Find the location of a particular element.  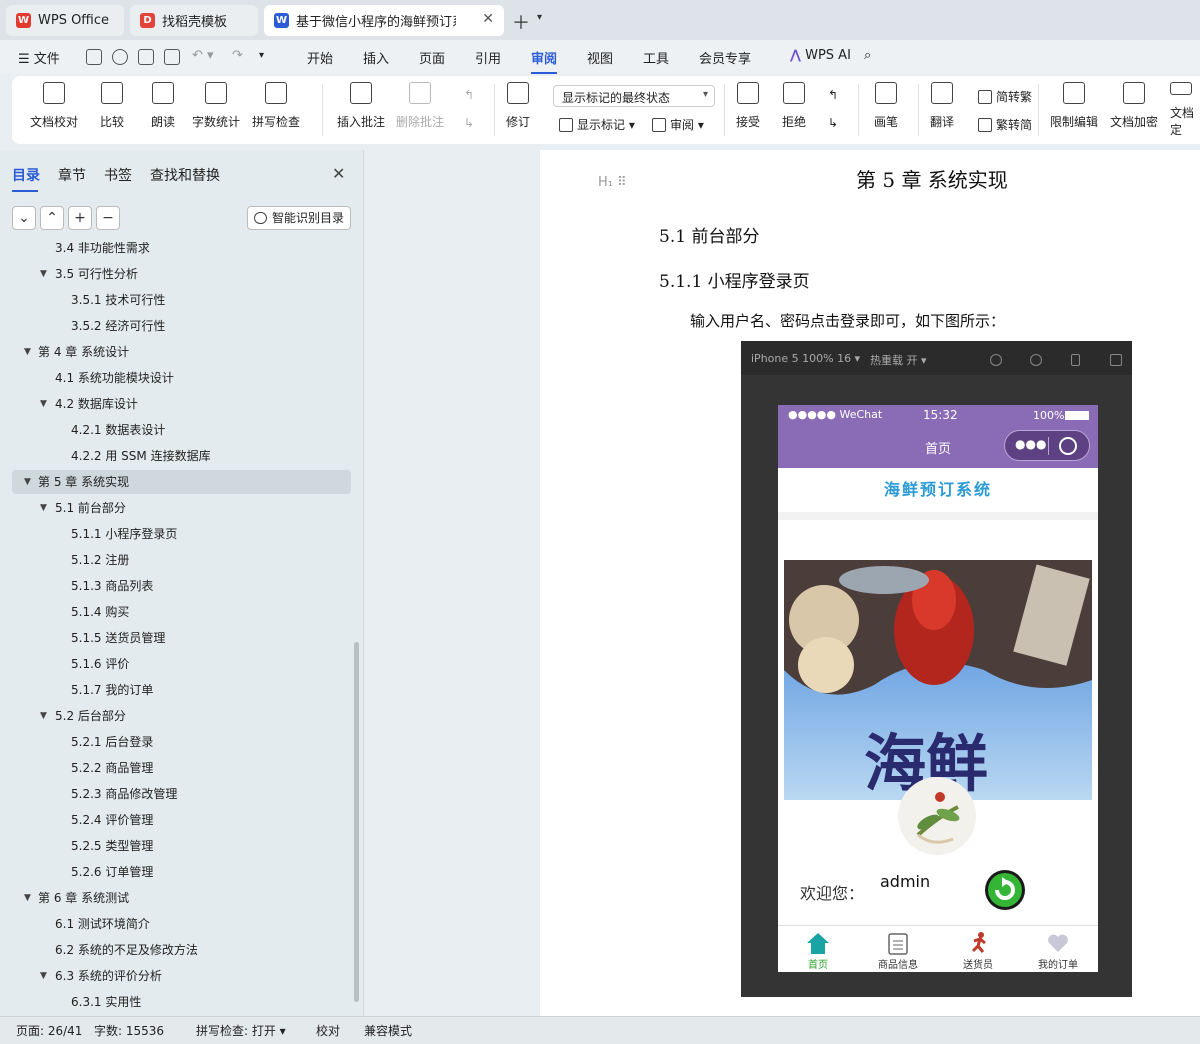

toc-item: 3.4 非功能性需求 is located at coordinates (175, 251).